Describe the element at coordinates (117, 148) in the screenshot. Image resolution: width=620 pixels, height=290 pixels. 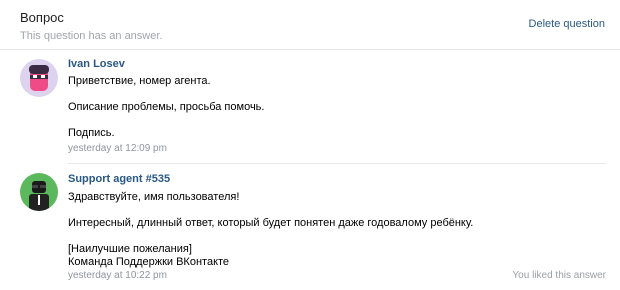
I see `message-timestamp: yesterday at 12:09 pm` at that location.